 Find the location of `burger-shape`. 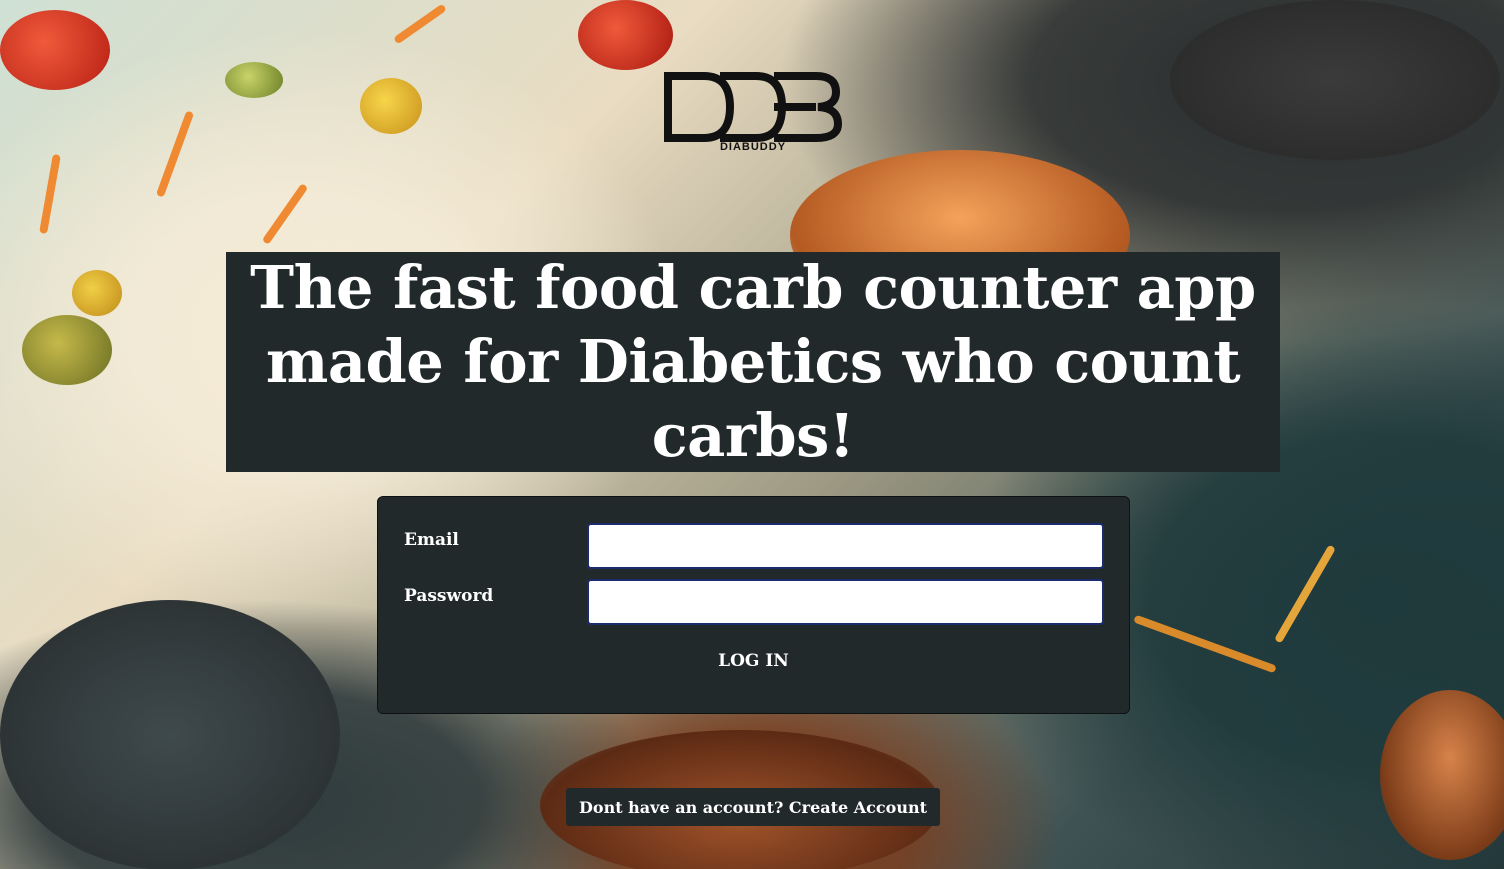

burger-shape is located at coordinates (1442, 775).